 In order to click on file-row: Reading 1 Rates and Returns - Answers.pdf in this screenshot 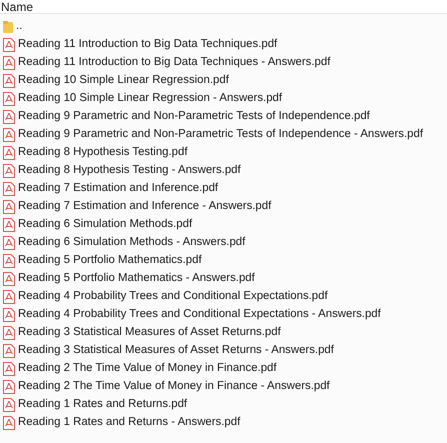, I will do `click(223, 423)`.